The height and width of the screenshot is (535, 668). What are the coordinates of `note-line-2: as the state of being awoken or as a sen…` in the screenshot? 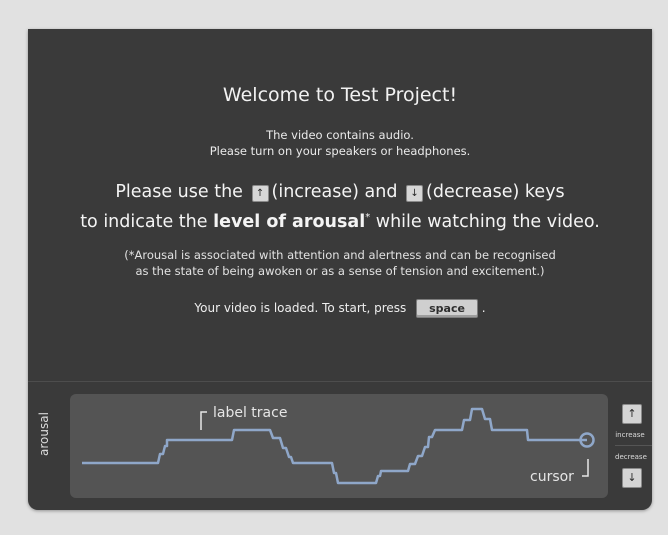 It's located at (340, 271).